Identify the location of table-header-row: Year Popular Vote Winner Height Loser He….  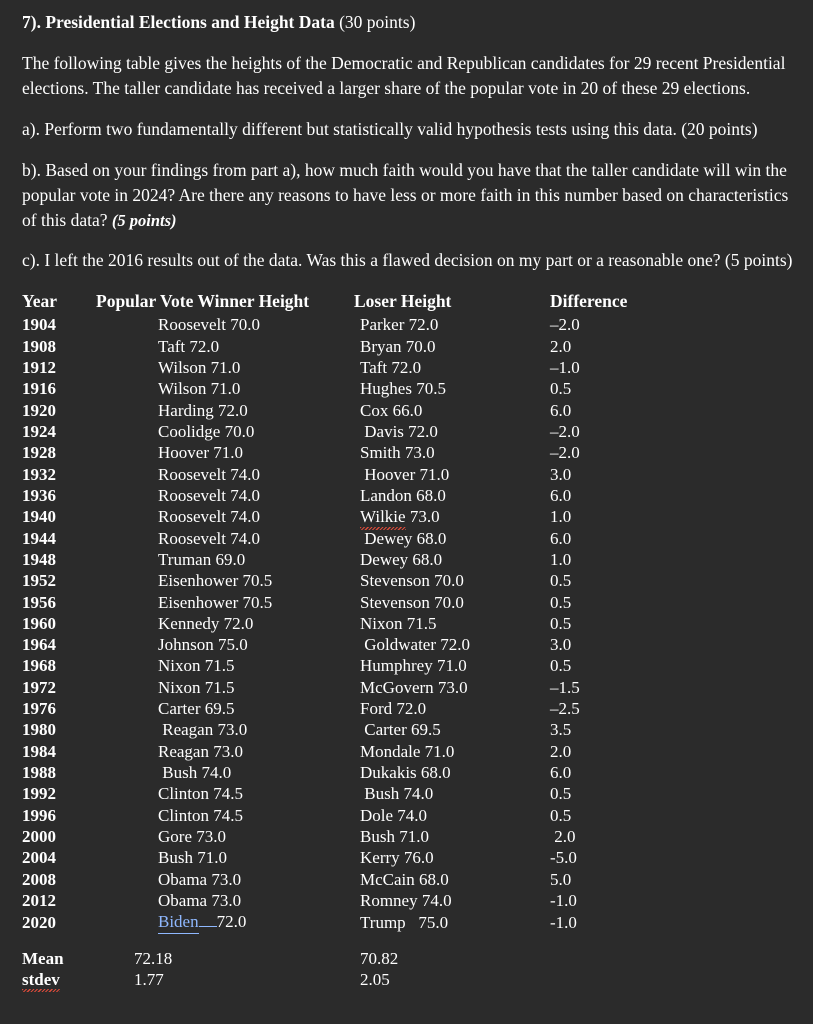
(346, 302).